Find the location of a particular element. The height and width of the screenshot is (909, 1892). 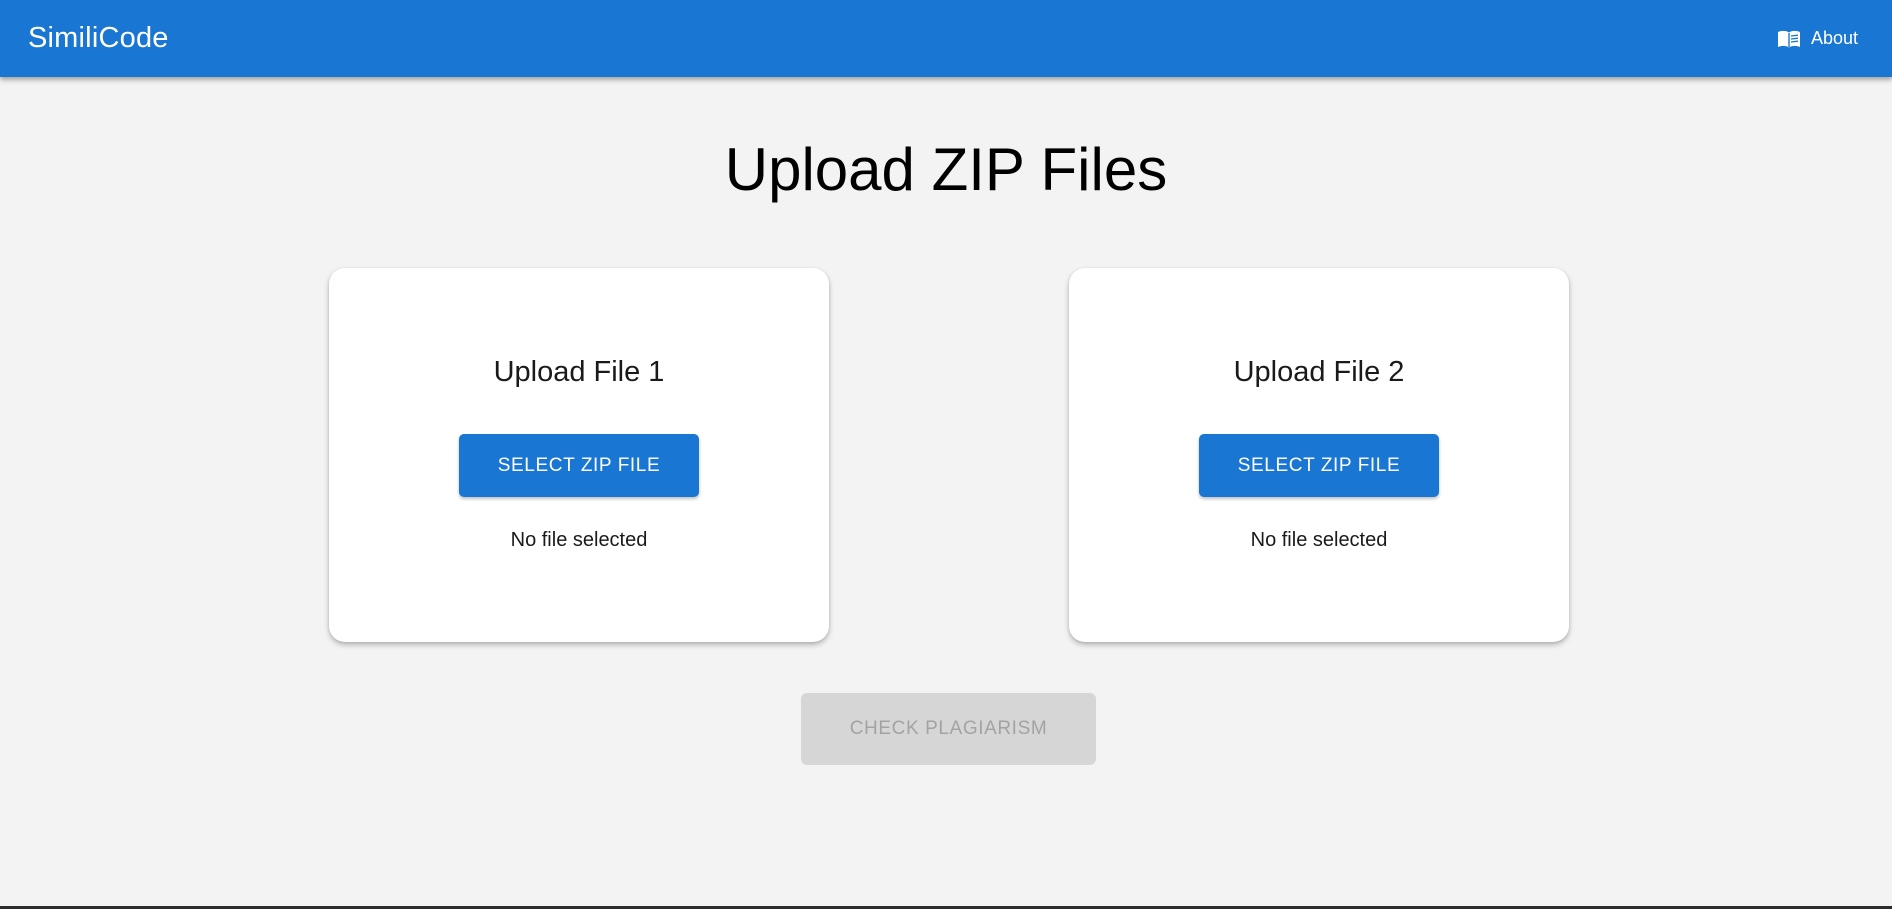

select-zip-file-button-2: SELECT ZIP FILE is located at coordinates (1319, 465).